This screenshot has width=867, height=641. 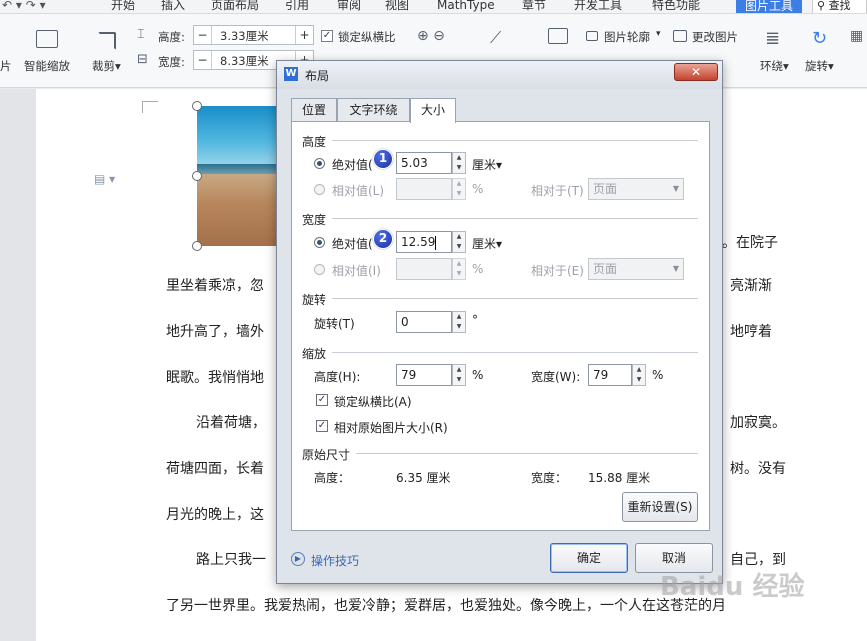 What do you see at coordinates (231, 423) in the screenshot?
I see `doc-line-4-left: 沿着荷塘，` at bounding box center [231, 423].